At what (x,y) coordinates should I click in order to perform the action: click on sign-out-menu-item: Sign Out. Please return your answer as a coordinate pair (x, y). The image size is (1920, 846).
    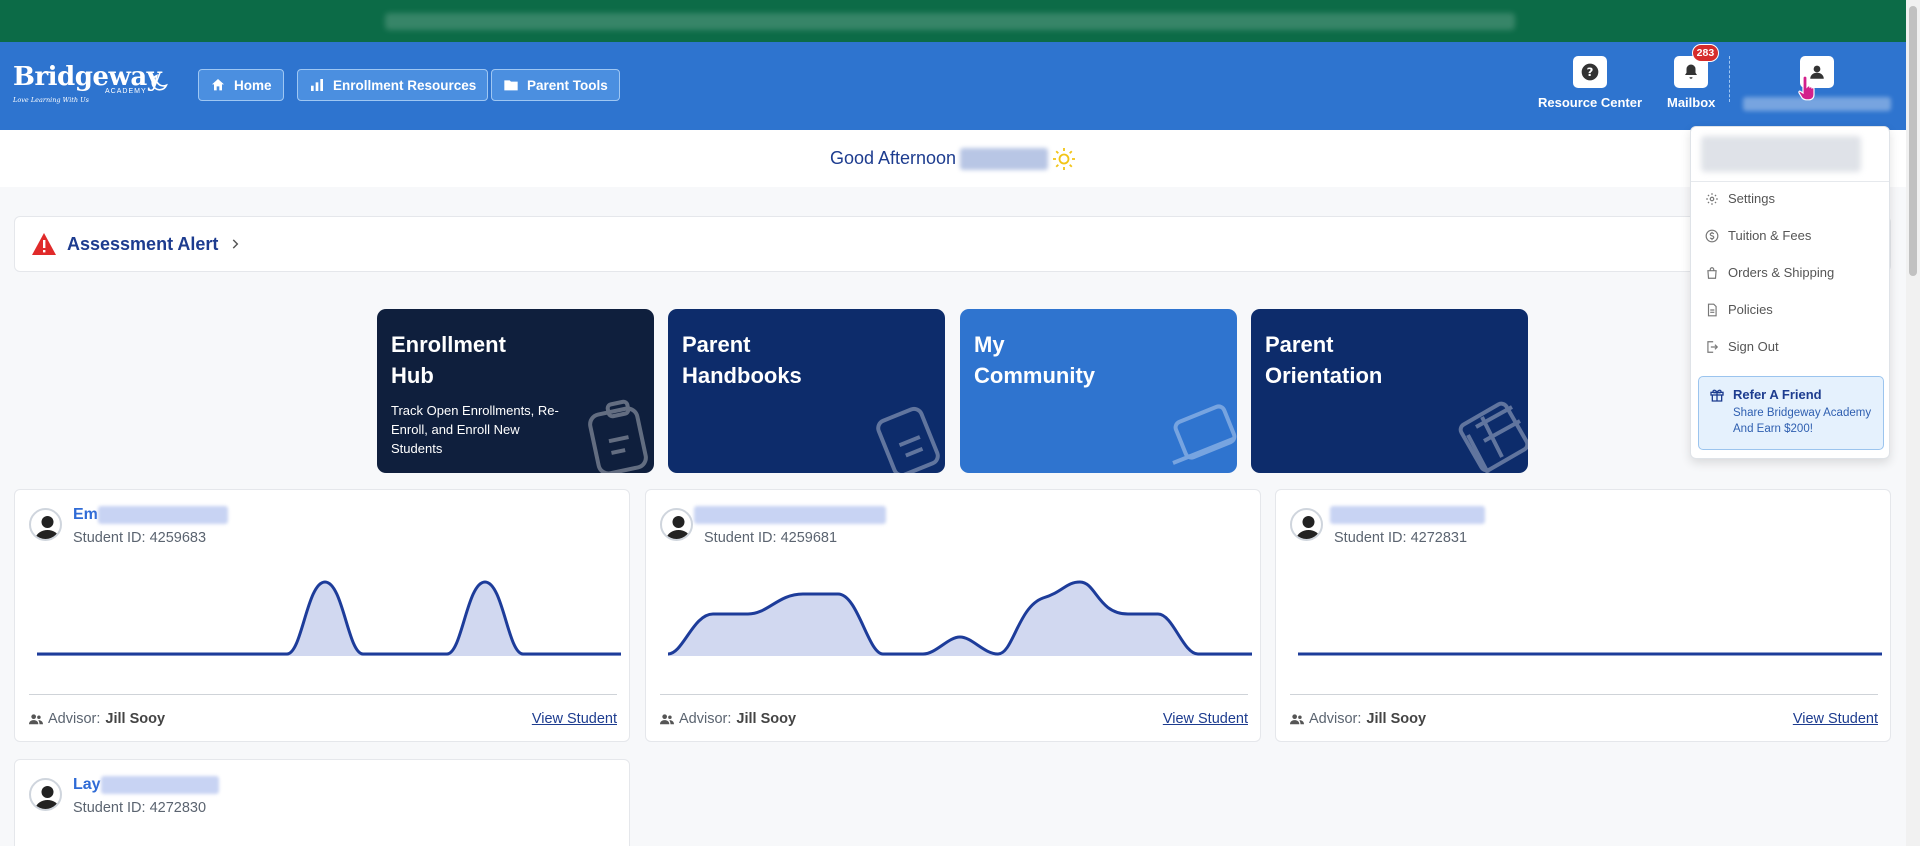
    Looking at the image, I should click on (1742, 346).